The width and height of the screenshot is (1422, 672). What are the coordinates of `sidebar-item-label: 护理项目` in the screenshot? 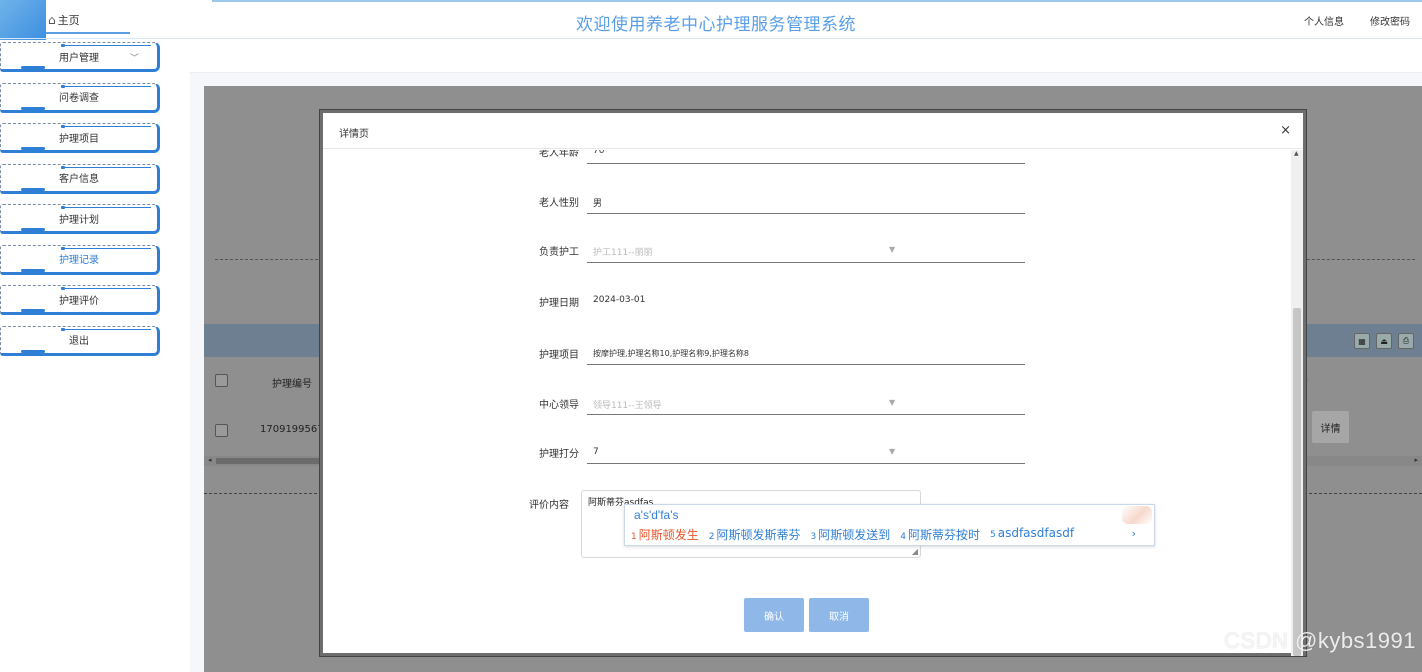 It's located at (79, 139).